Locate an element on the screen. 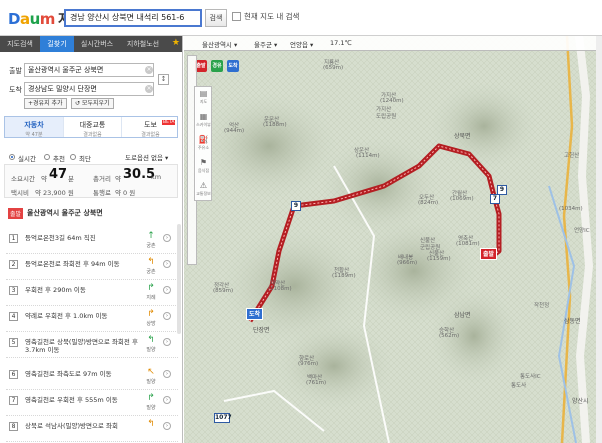 This screenshot has height=443, width=602. turn-arrow-icon: ↱ is located at coordinates (151, 288).